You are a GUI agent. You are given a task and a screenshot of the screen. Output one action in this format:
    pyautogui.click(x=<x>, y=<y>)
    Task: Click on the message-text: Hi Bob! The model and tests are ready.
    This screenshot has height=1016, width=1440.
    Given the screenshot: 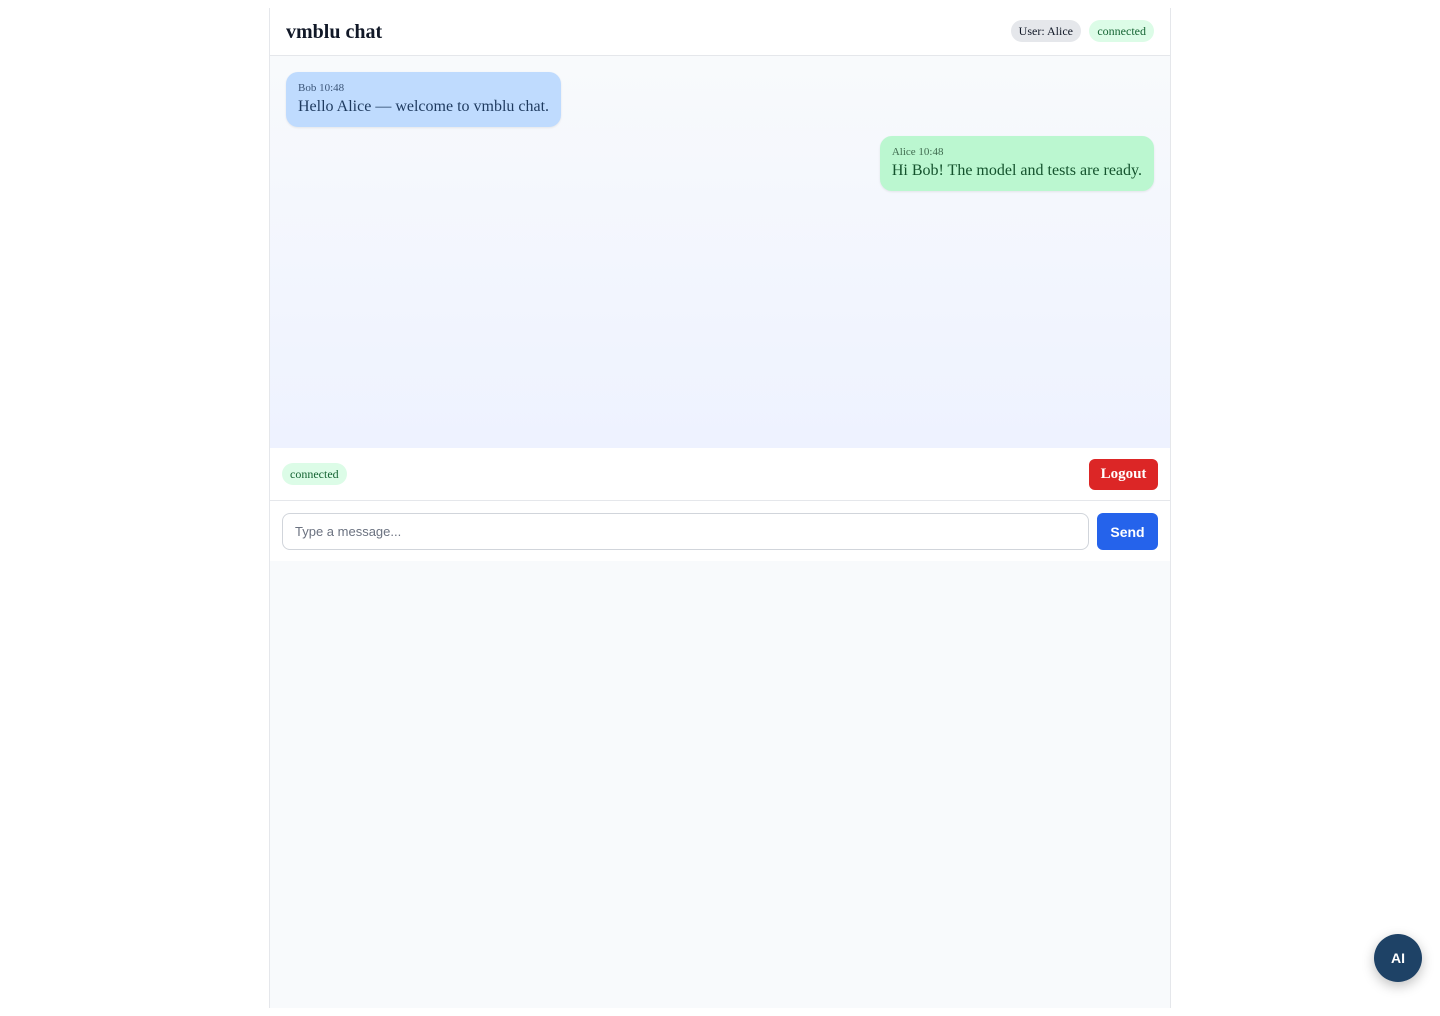 What is the action you would take?
    pyautogui.click(x=1016, y=170)
    